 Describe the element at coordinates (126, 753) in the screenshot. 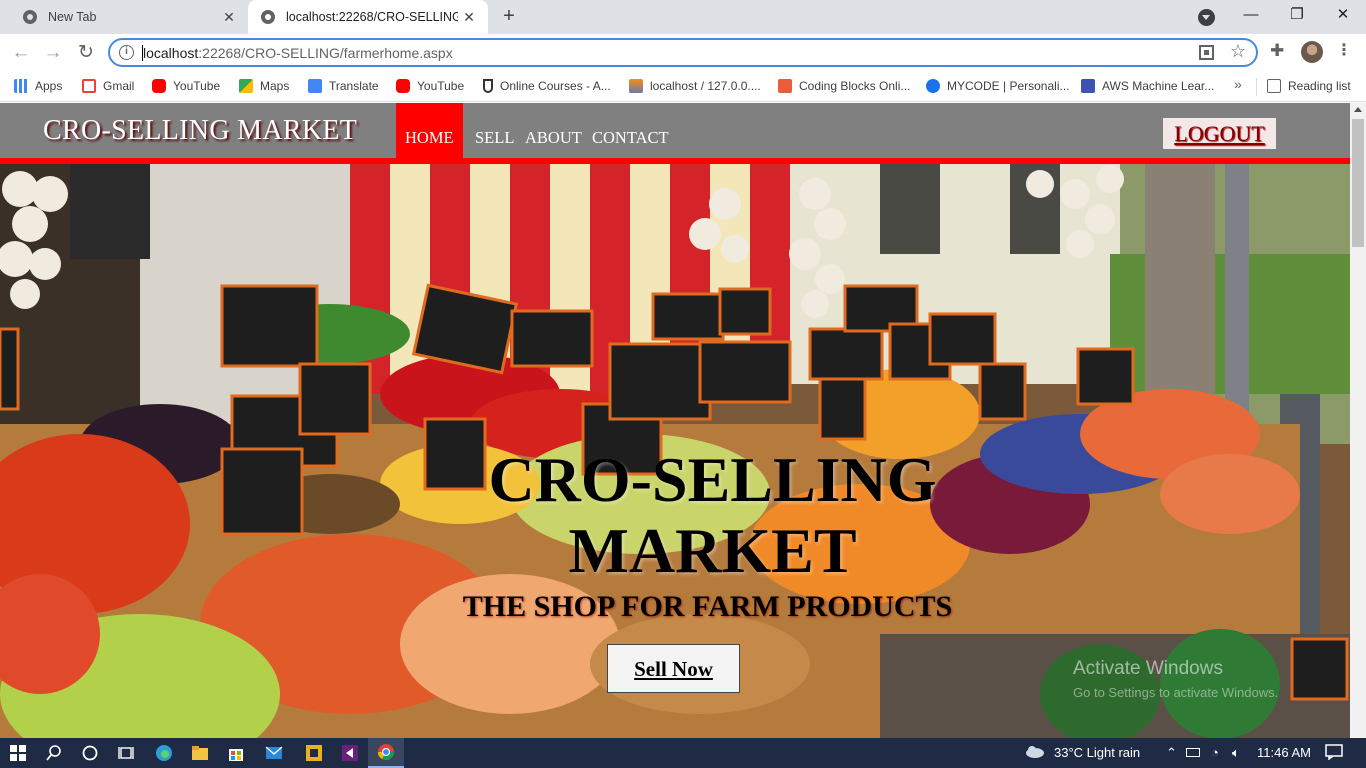

I see `task-view-icon` at that location.